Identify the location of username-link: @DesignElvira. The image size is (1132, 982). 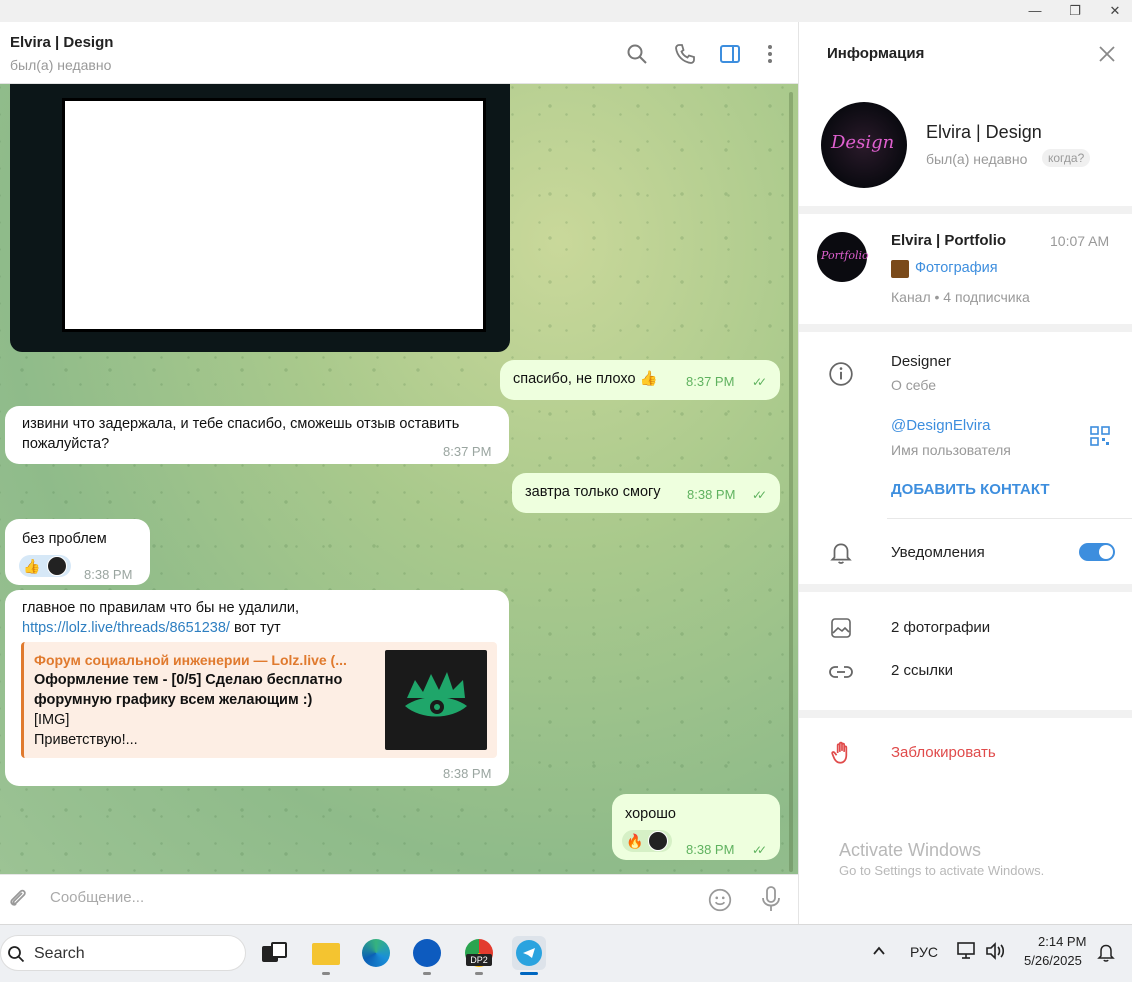
(940, 425).